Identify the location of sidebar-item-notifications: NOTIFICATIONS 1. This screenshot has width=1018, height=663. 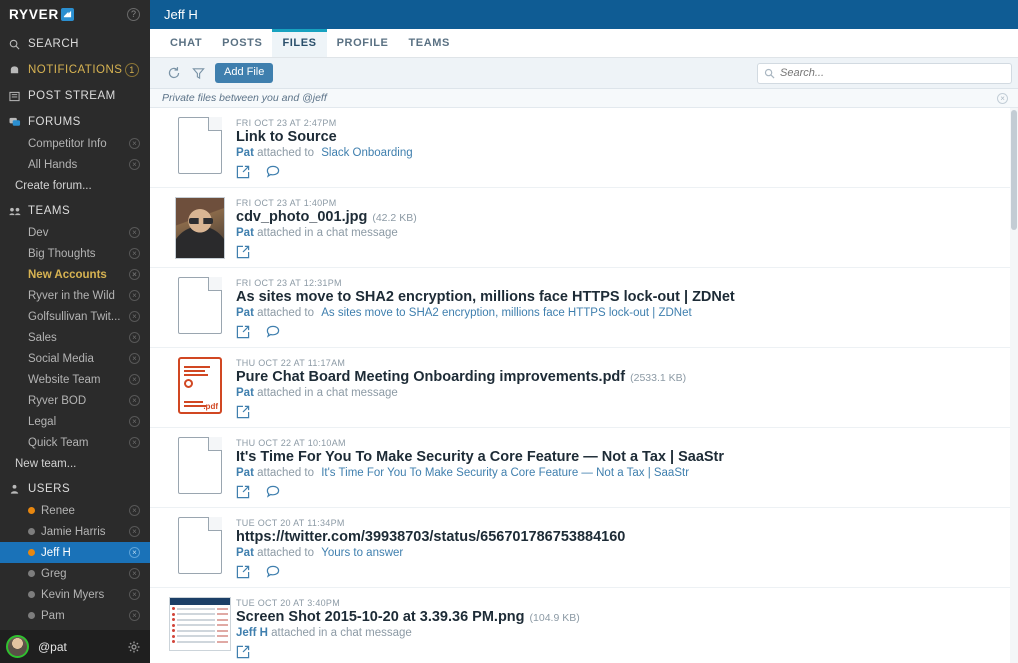
(75, 70).